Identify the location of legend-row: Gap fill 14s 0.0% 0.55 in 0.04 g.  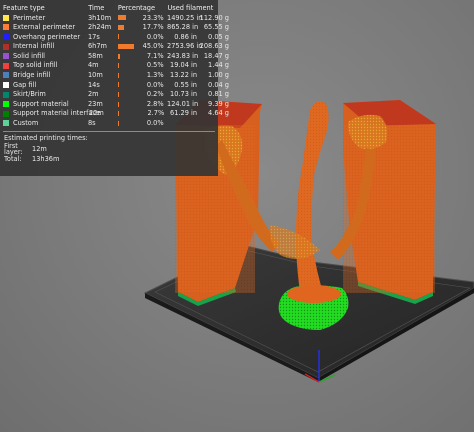
(116, 85).